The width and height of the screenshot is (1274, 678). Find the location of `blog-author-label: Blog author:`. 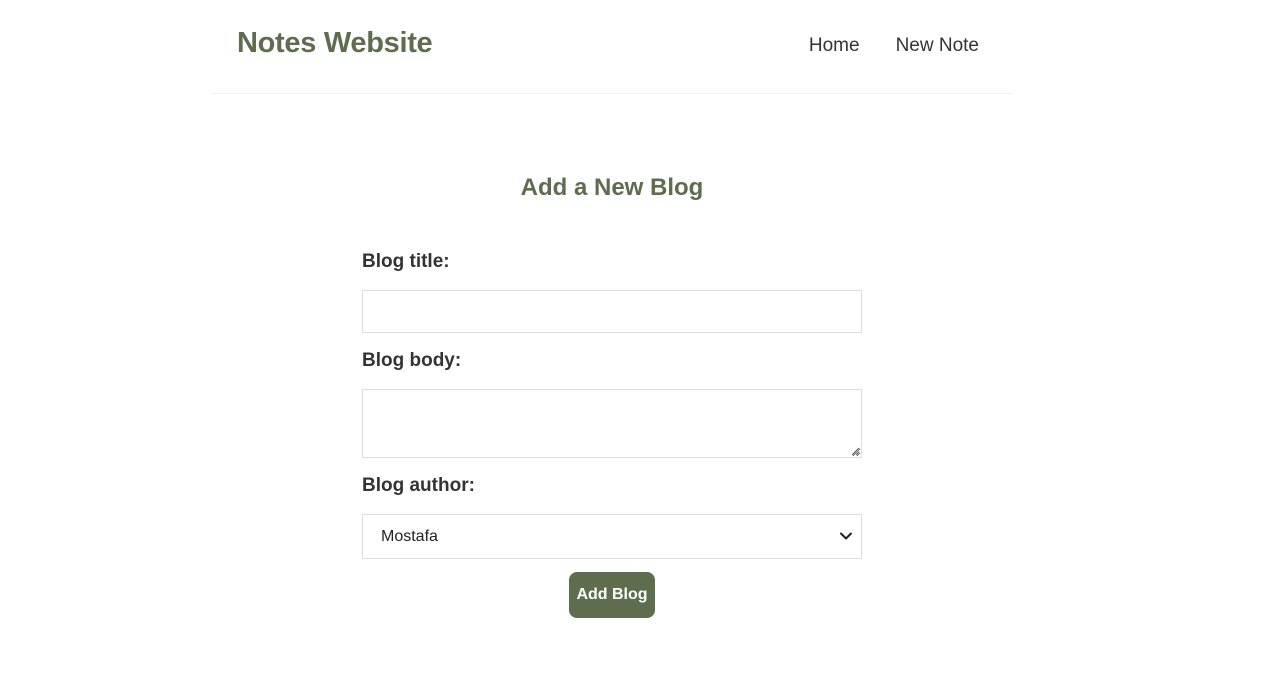

blog-author-label: Blog author: is located at coordinates (418, 485).